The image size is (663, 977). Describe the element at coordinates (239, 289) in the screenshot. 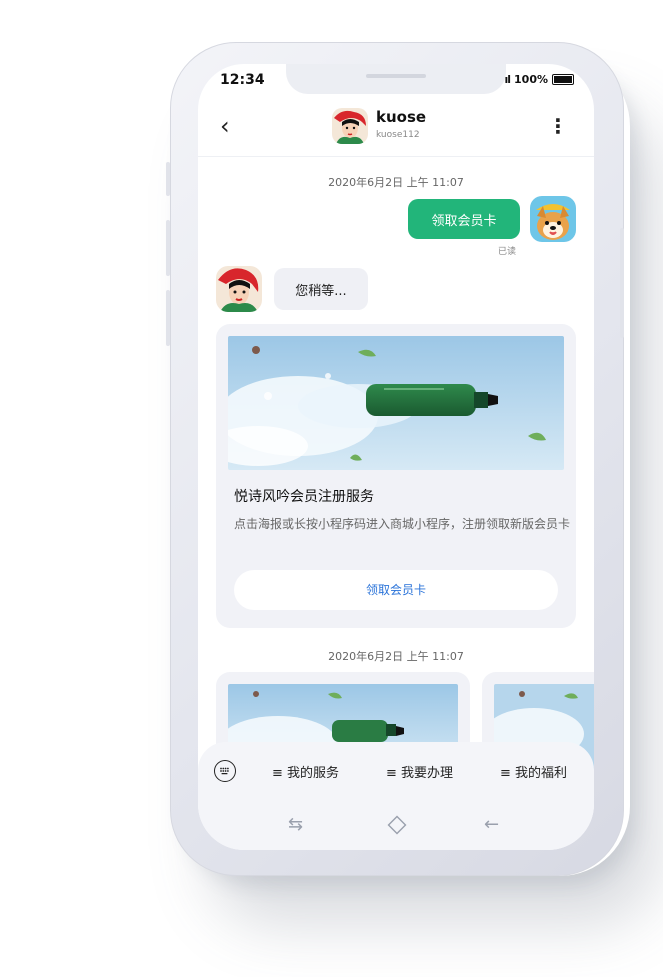

I see `bot-avatar` at that location.